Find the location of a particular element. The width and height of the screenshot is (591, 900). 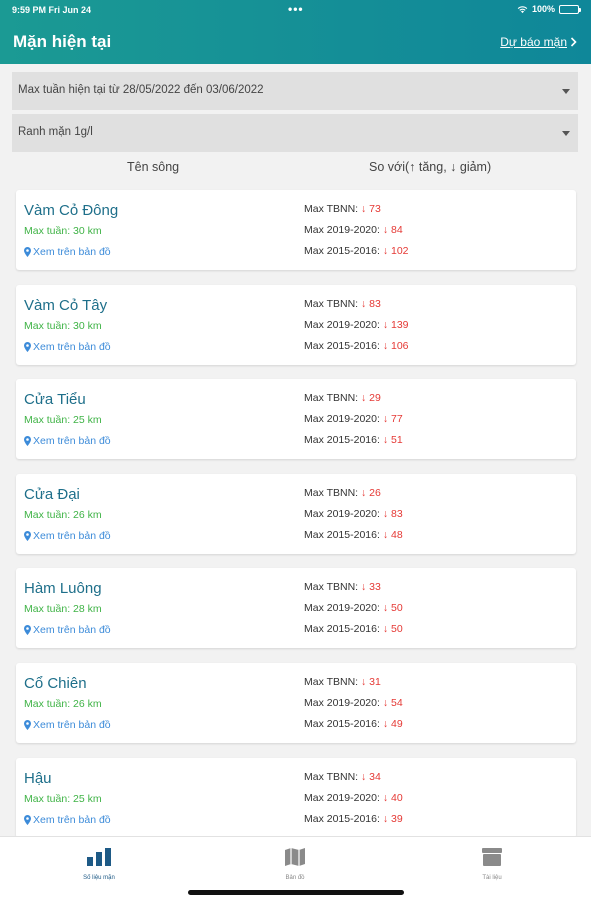

compare-tbnn: Max TBNN: ↓ 73 is located at coordinates (342, 209).